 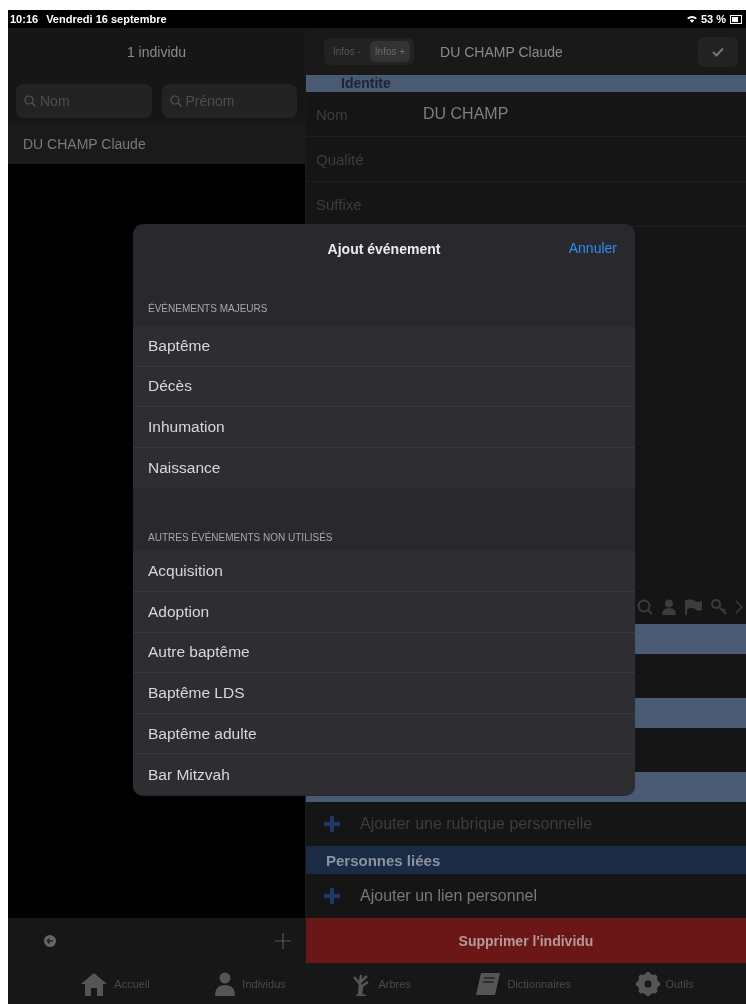 I want to click on event-option: Adoption, so click(x=384, y=612).